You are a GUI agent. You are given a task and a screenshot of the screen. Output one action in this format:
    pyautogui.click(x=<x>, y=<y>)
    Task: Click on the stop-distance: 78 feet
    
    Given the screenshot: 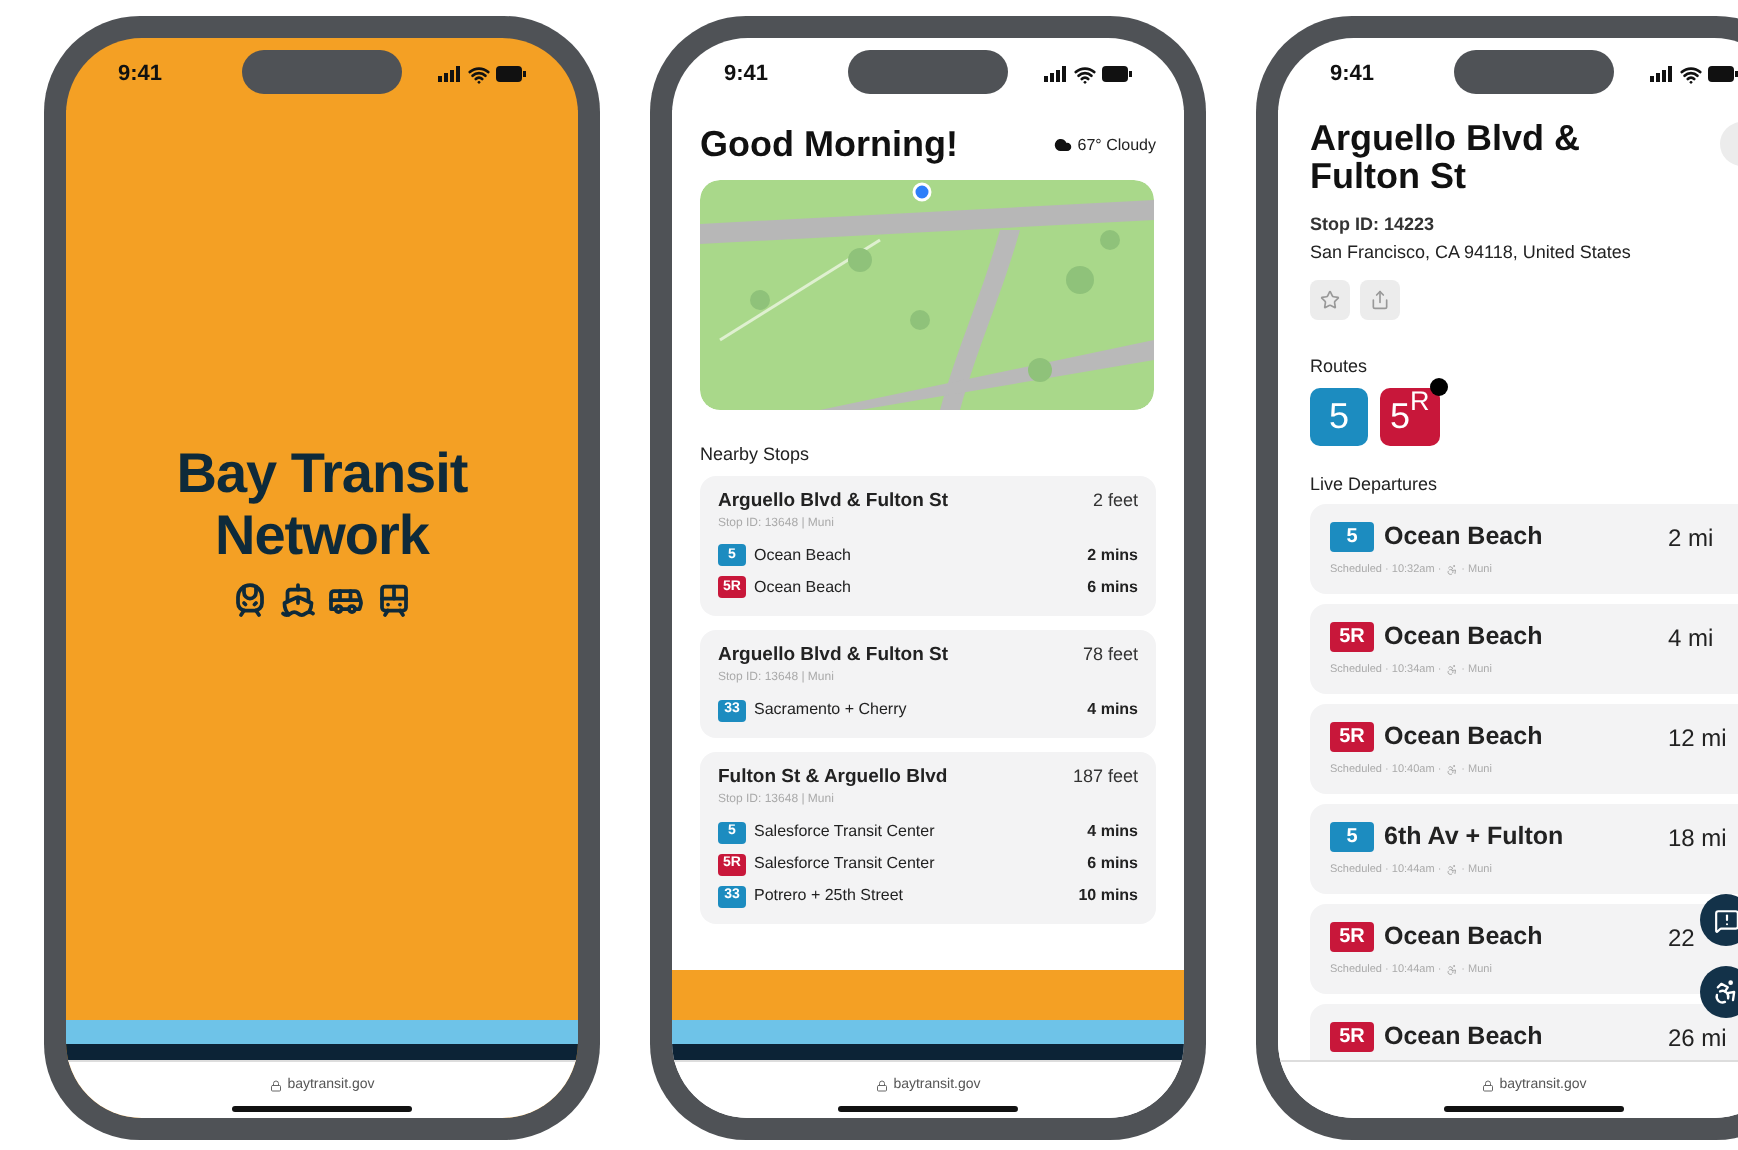 What is the action you would take?
    pyautogui.click(x=1110, y=654)
    